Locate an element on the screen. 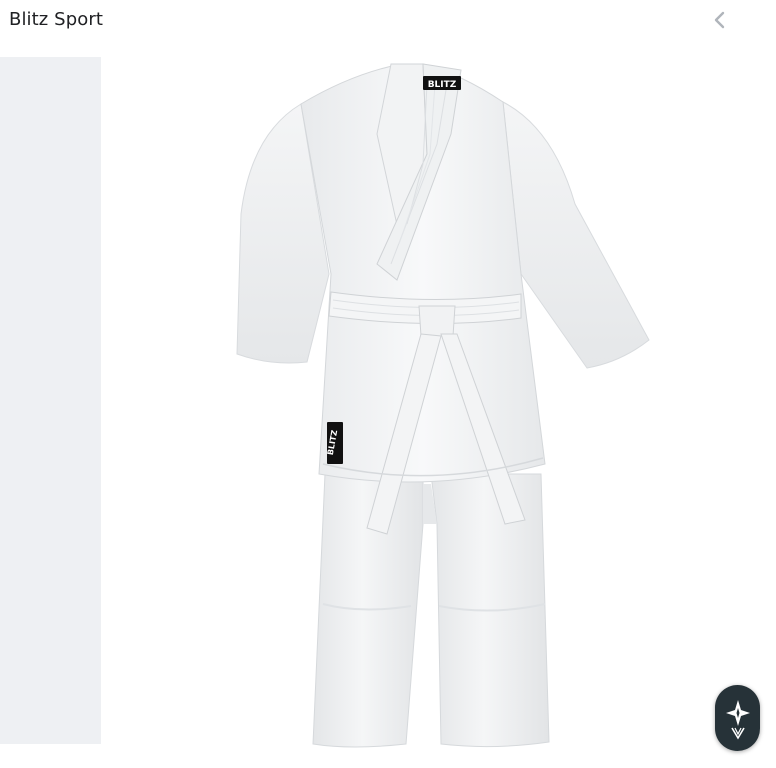  page-title: Blitz Sport is located at coordinates (56, 19).